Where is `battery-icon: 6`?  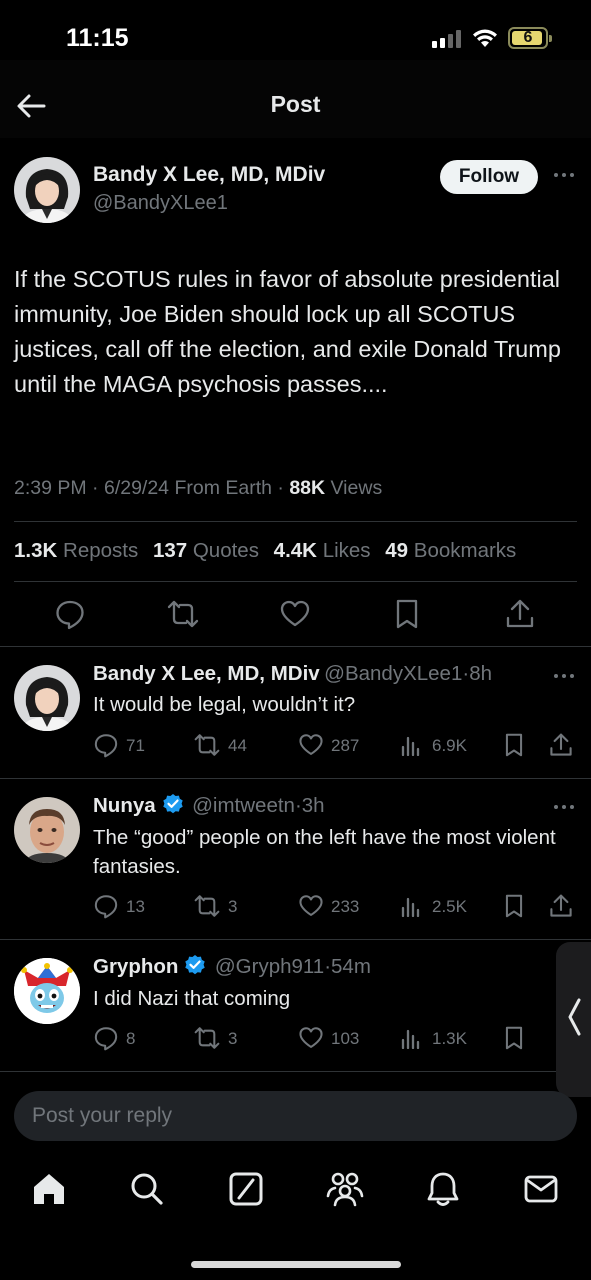 battery-icon: 6 is located at coordinates (530, 38).